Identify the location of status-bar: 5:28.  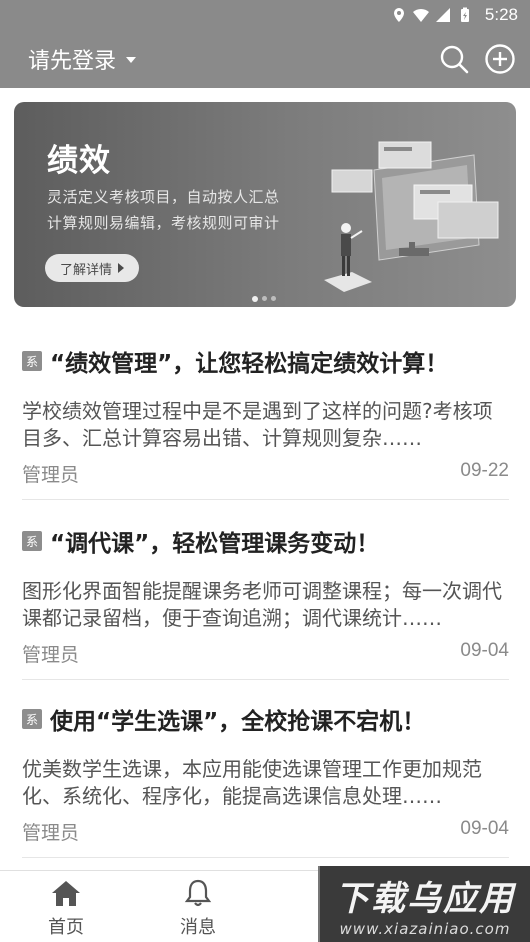
(265, 15).